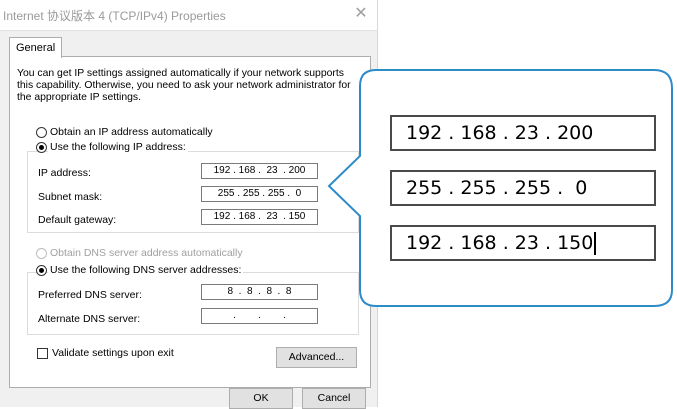  I want to click on zoom-ip-address: 192 . 168 . 23 . 200, so click(523, 133).